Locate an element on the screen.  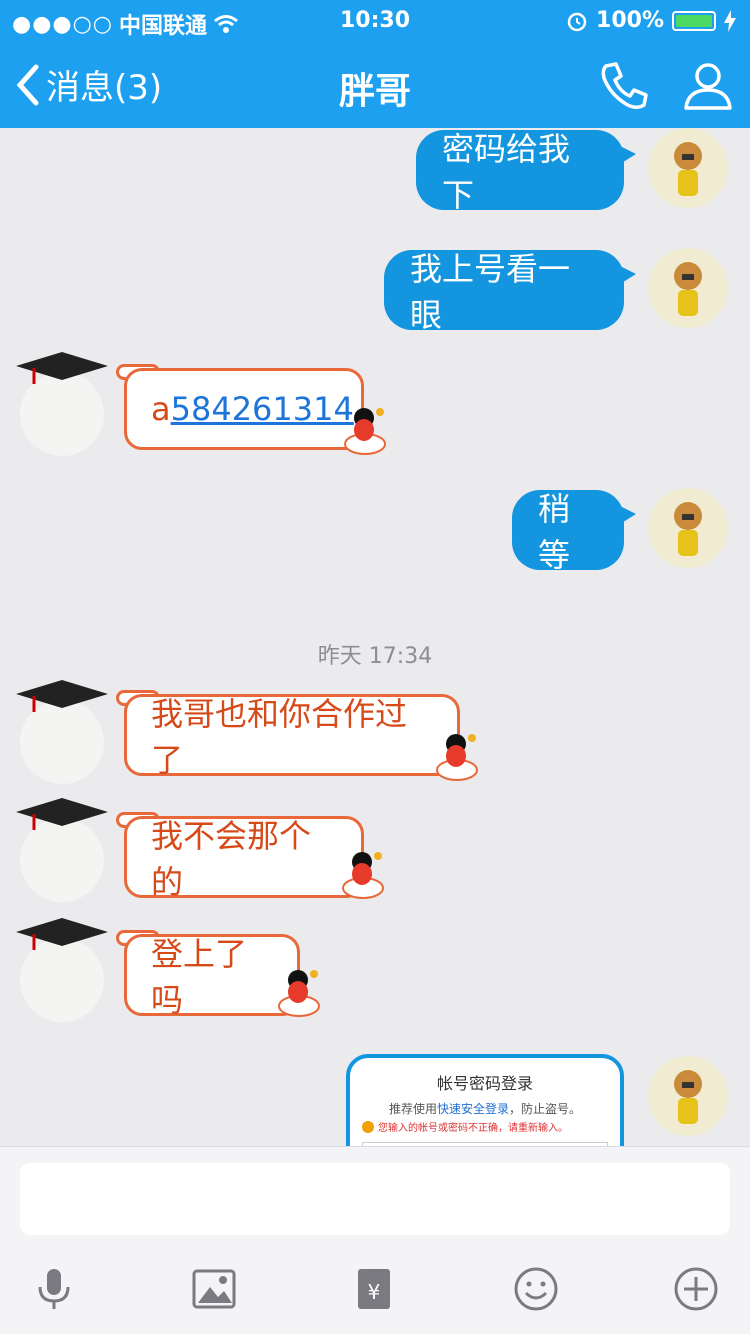
message-bubble-other: a 584261314 is located at coordinates (244, 409).